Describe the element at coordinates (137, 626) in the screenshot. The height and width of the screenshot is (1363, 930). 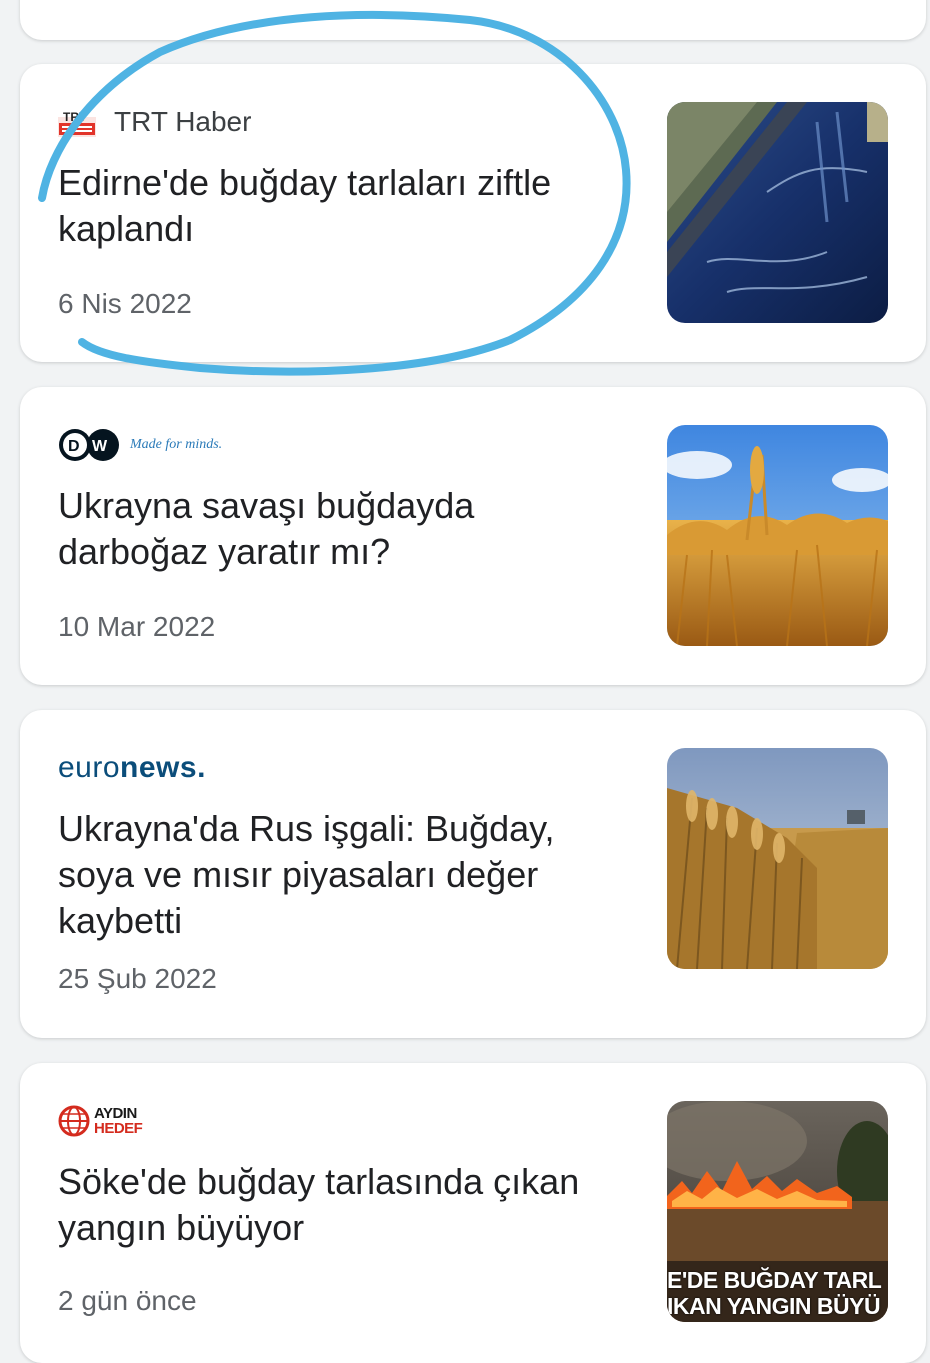
I see `article-date: 10 Mar 2022` at that location.